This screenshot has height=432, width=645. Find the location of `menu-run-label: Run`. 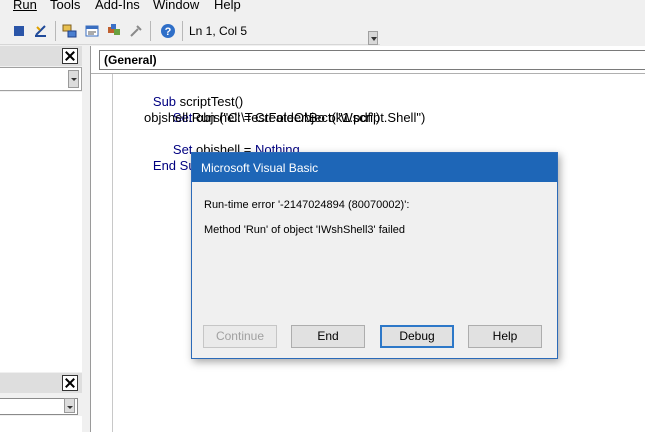

menu-run-label: Run is located at coordinates (25, 6).